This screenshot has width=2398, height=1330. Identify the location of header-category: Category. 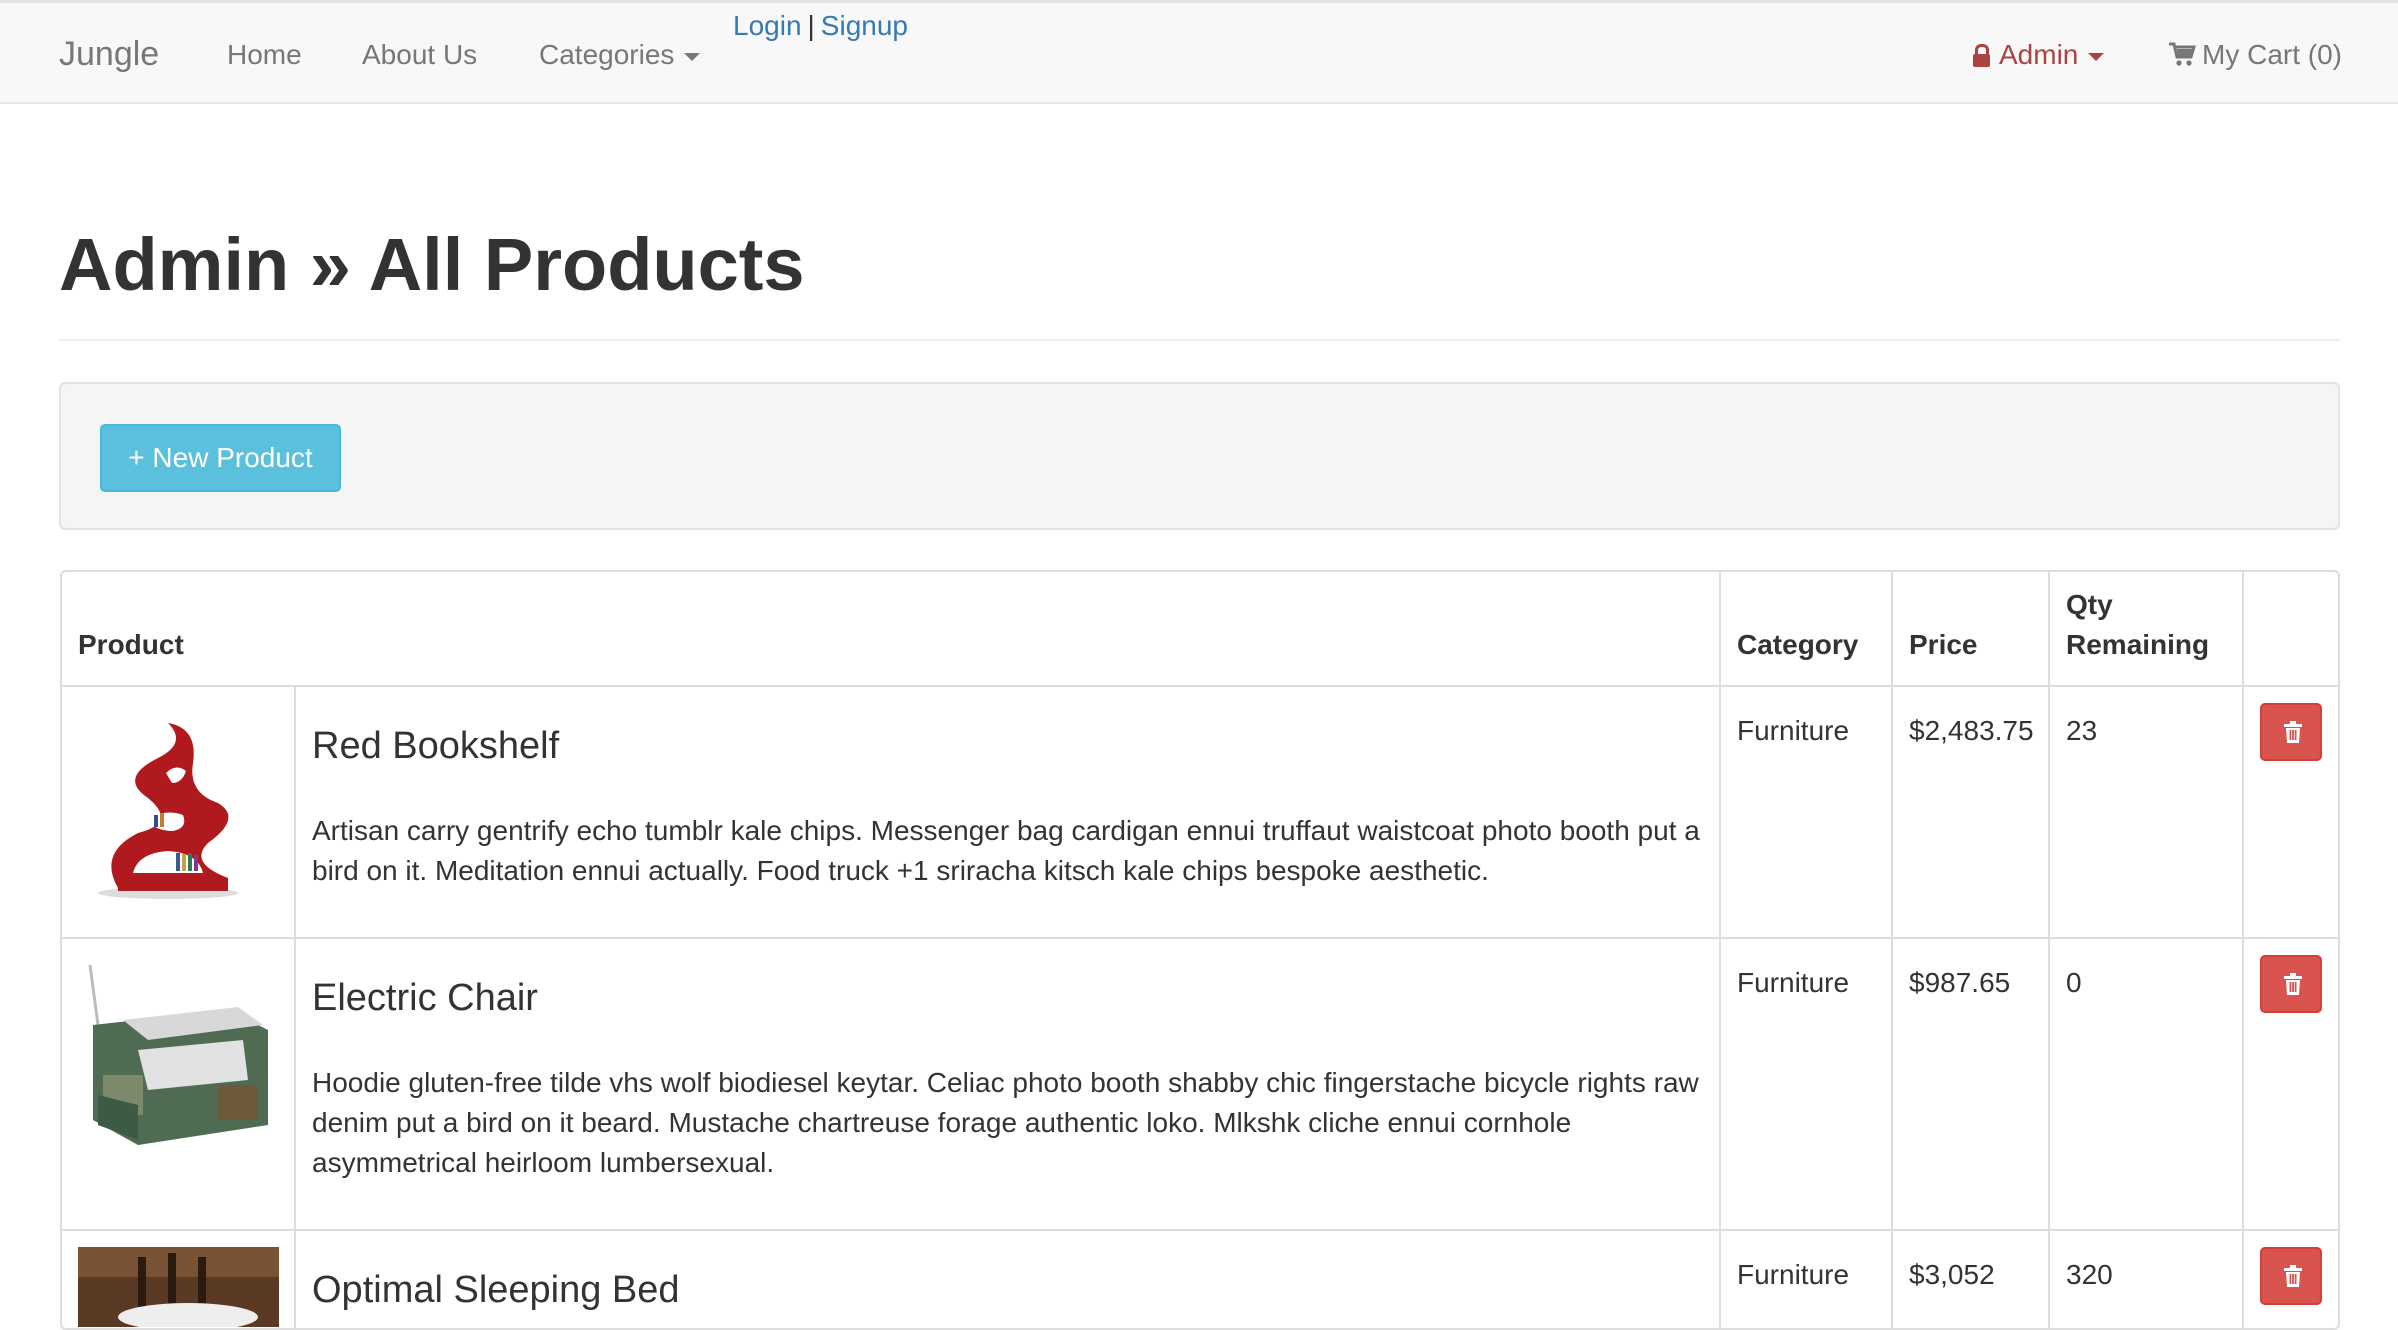
(1806, 629).